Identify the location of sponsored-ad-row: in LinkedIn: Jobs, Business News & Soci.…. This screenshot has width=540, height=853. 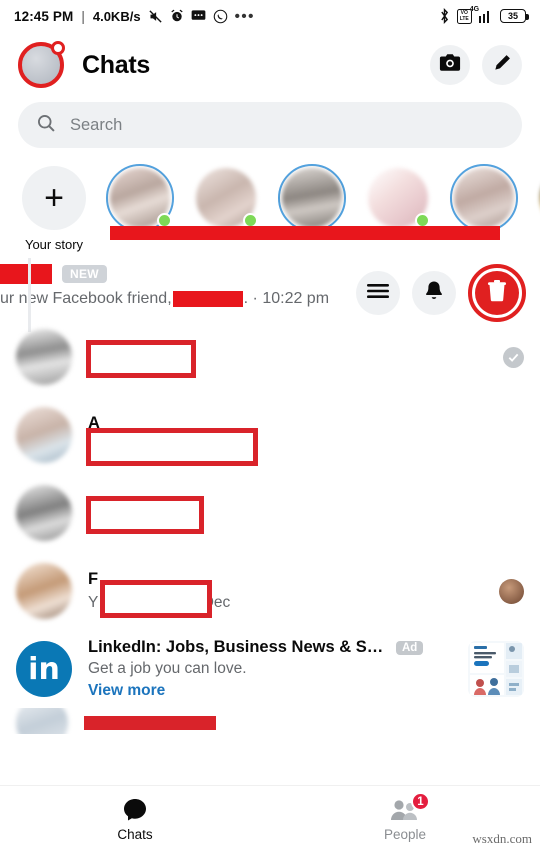
(270, 669).